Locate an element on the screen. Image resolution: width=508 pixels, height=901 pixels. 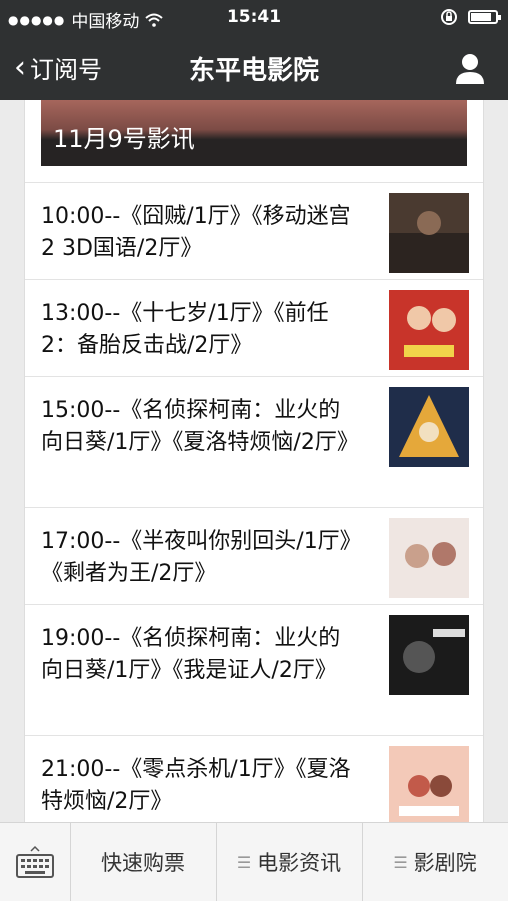
schedule-row: 21:00--《零点杀机/1厅》《夏洛特烦恼/2厅》 is located at coordinates (254, 778).